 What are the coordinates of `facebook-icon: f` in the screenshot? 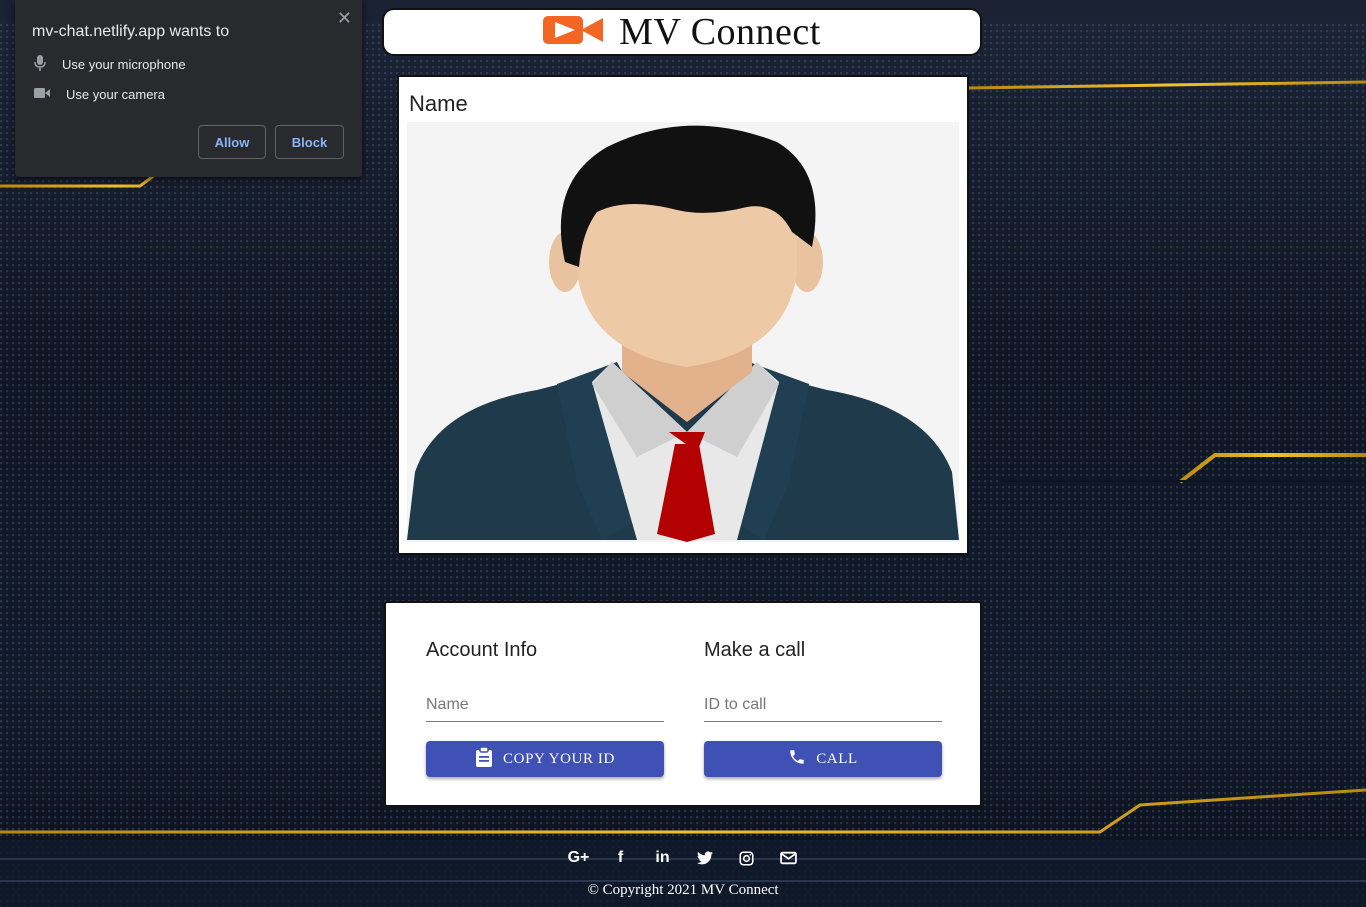 It's located at (620, 858).